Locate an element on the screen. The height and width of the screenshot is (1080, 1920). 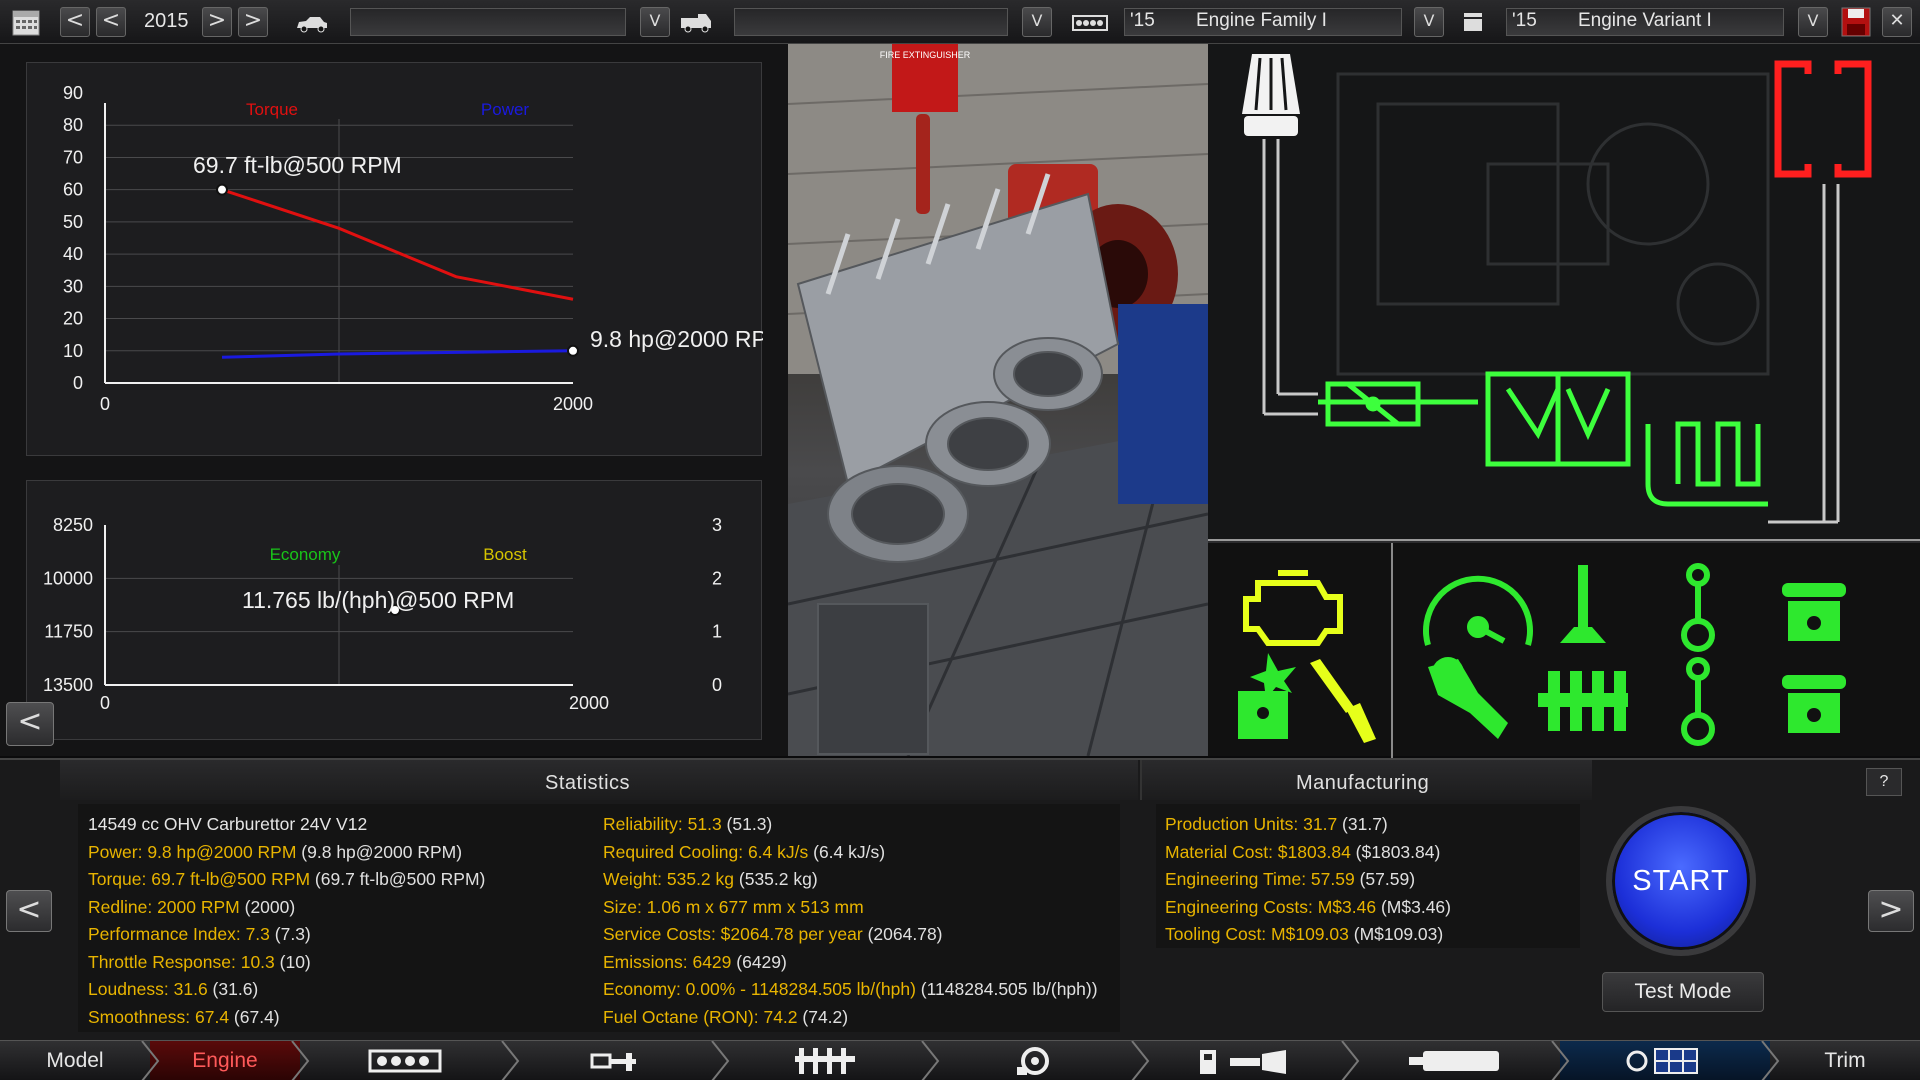
stat-row: Emissions: 6429 (6429) is located at coordinates (695, 962).